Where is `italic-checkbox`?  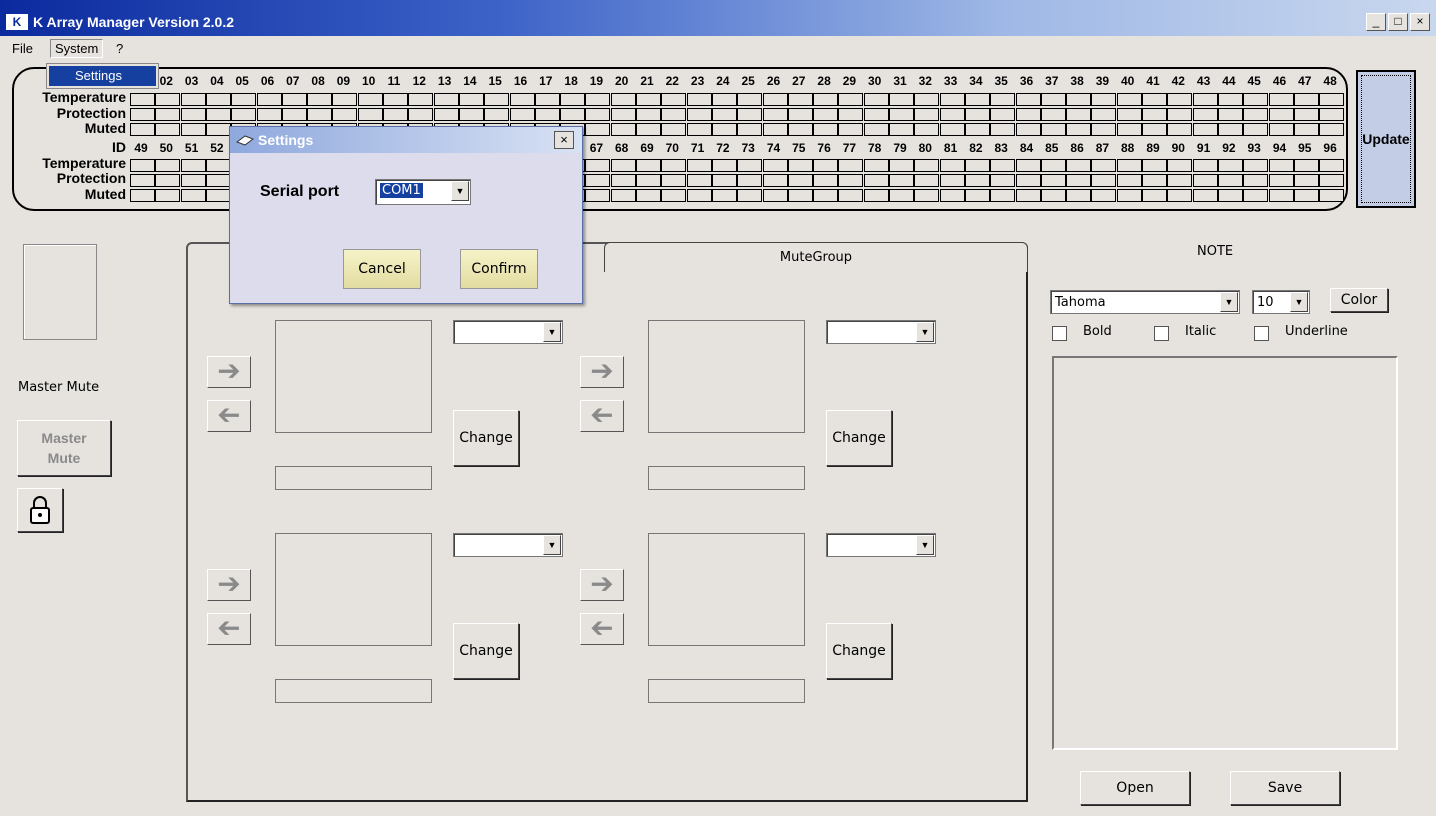
italic-checkbox is located at coordinates (1161, 333).